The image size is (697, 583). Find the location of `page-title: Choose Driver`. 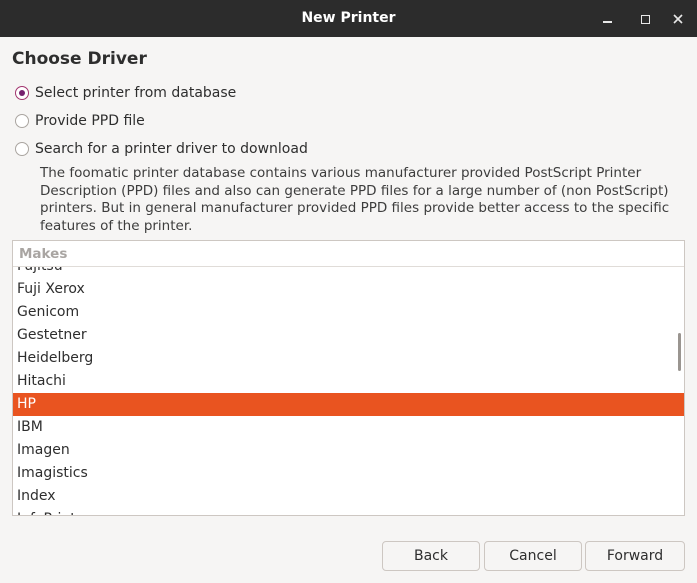

page-title: Choose Driver is located at coordinates (79, 59).